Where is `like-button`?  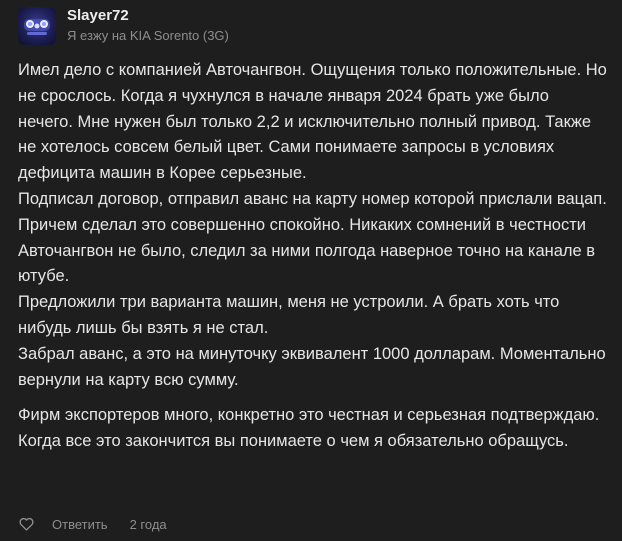
like-button is located at coordinates (26, 524).